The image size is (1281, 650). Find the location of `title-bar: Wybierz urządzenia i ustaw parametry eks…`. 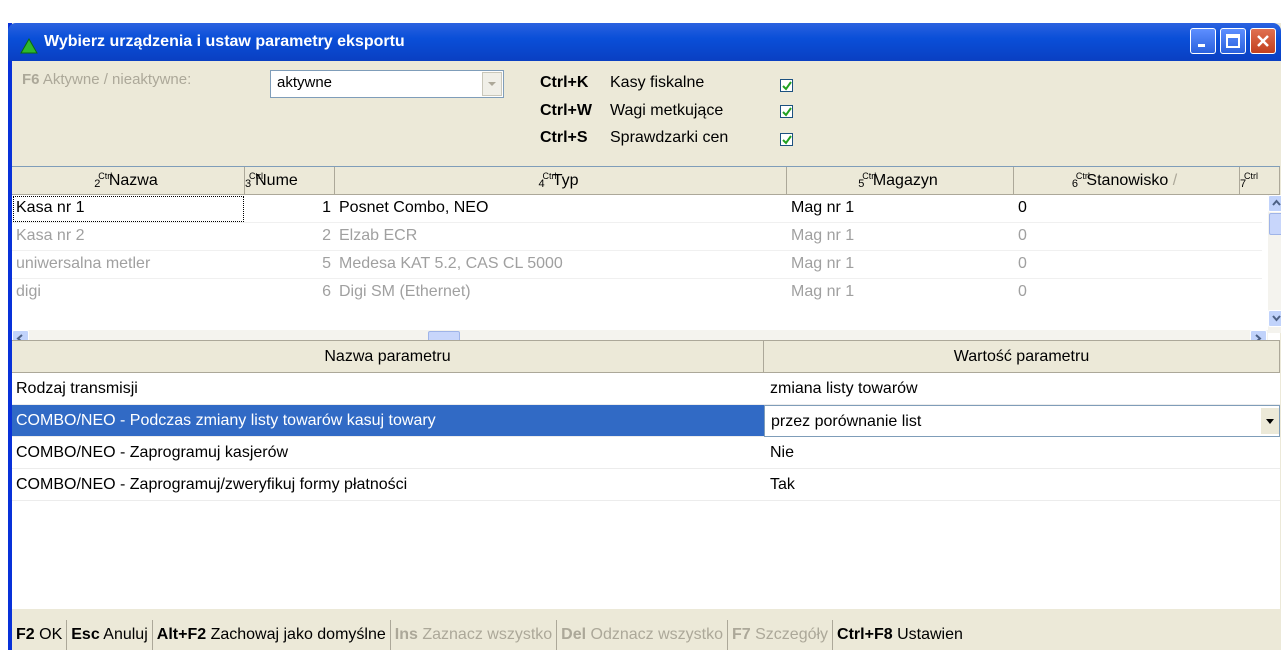

title-bar: Wybierz urządzenia i ustaw parametry eks… is located at coordinates (644, 42).